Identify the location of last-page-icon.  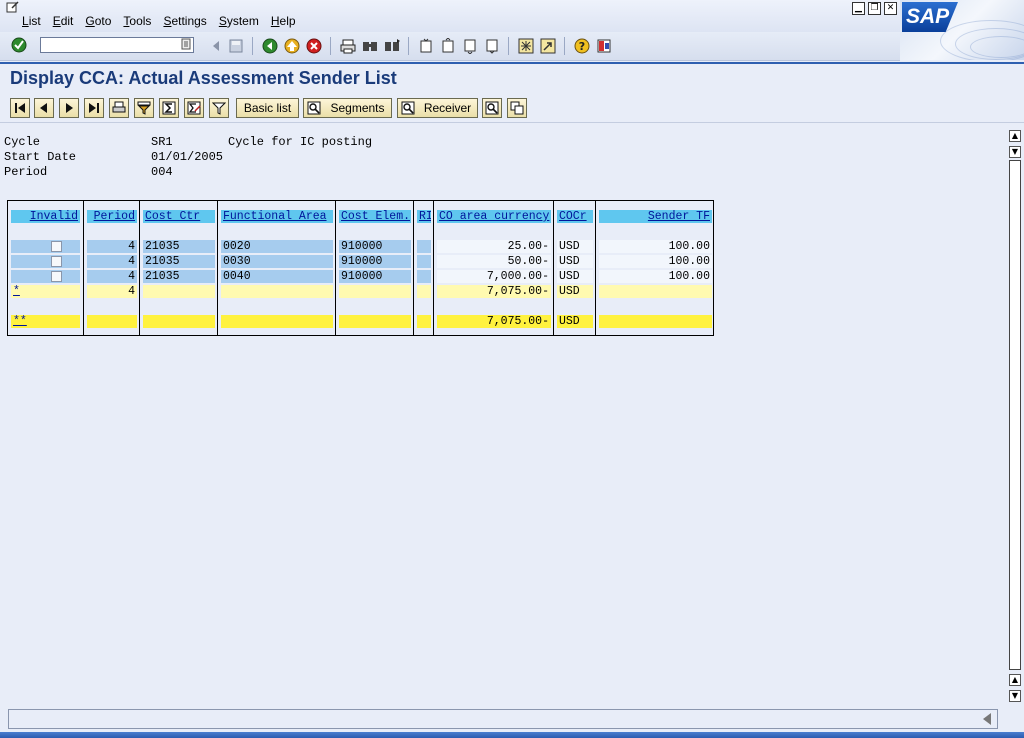
(492, 46).